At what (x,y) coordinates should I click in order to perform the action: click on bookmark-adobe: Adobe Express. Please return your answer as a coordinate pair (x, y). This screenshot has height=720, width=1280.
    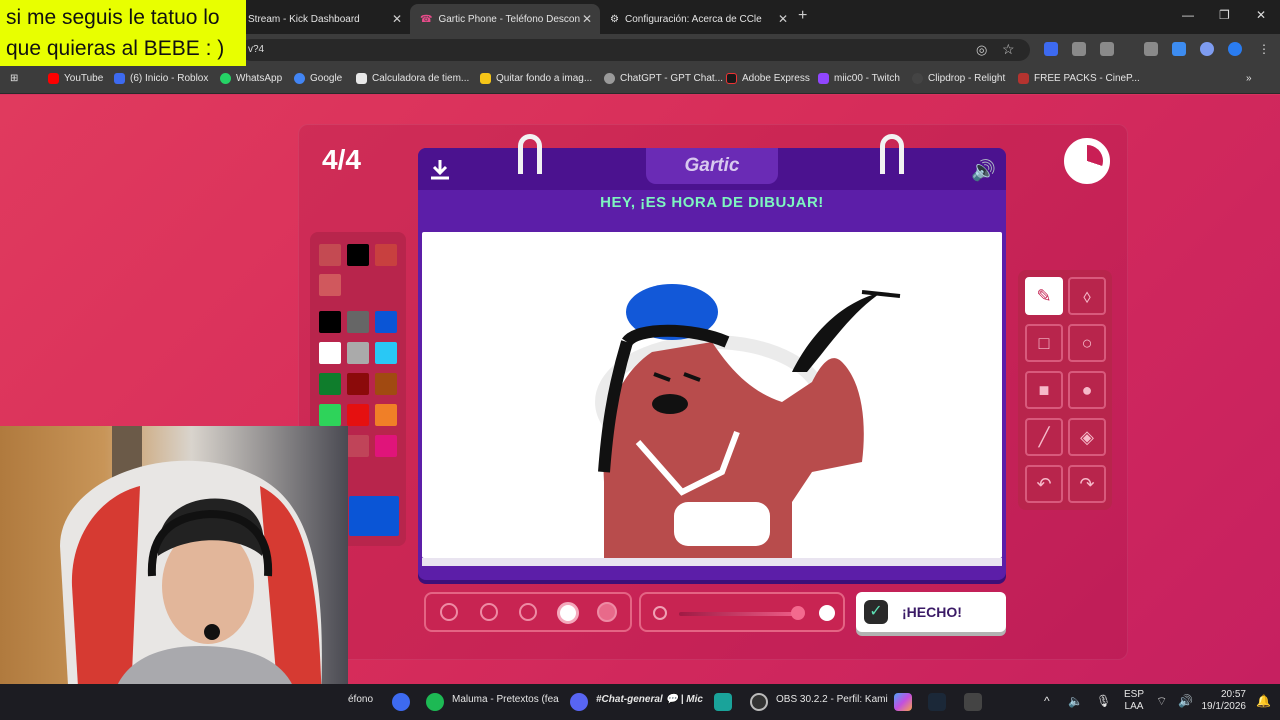
    Looking at the image, I should click on (768, 78).